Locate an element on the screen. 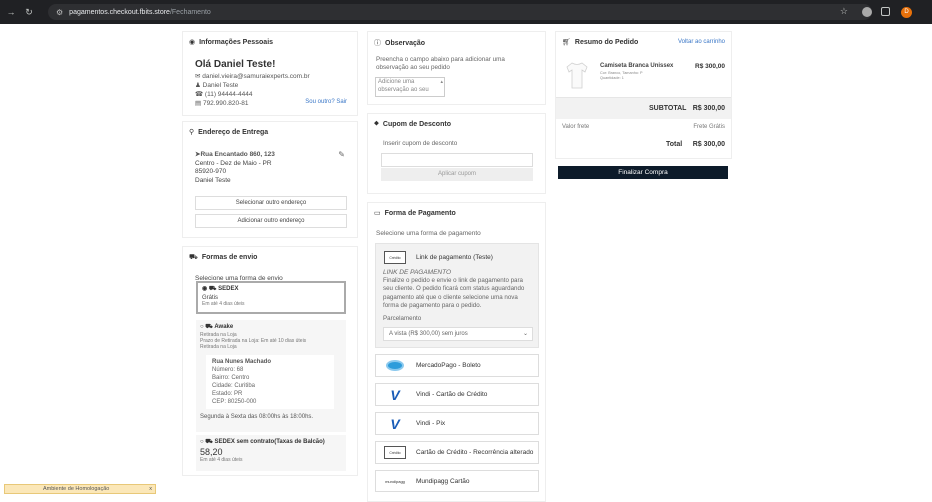  address-recipient: Daniel Teste is located at coordinates (213, 180).